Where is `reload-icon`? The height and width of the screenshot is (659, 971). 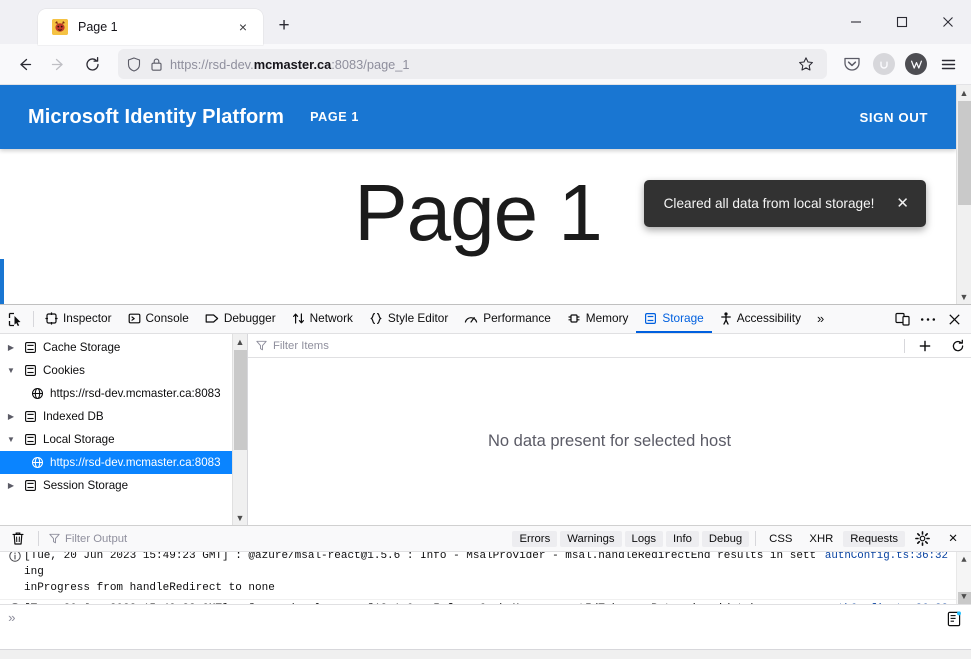
reload-icon is located at coordinates (92, 64).